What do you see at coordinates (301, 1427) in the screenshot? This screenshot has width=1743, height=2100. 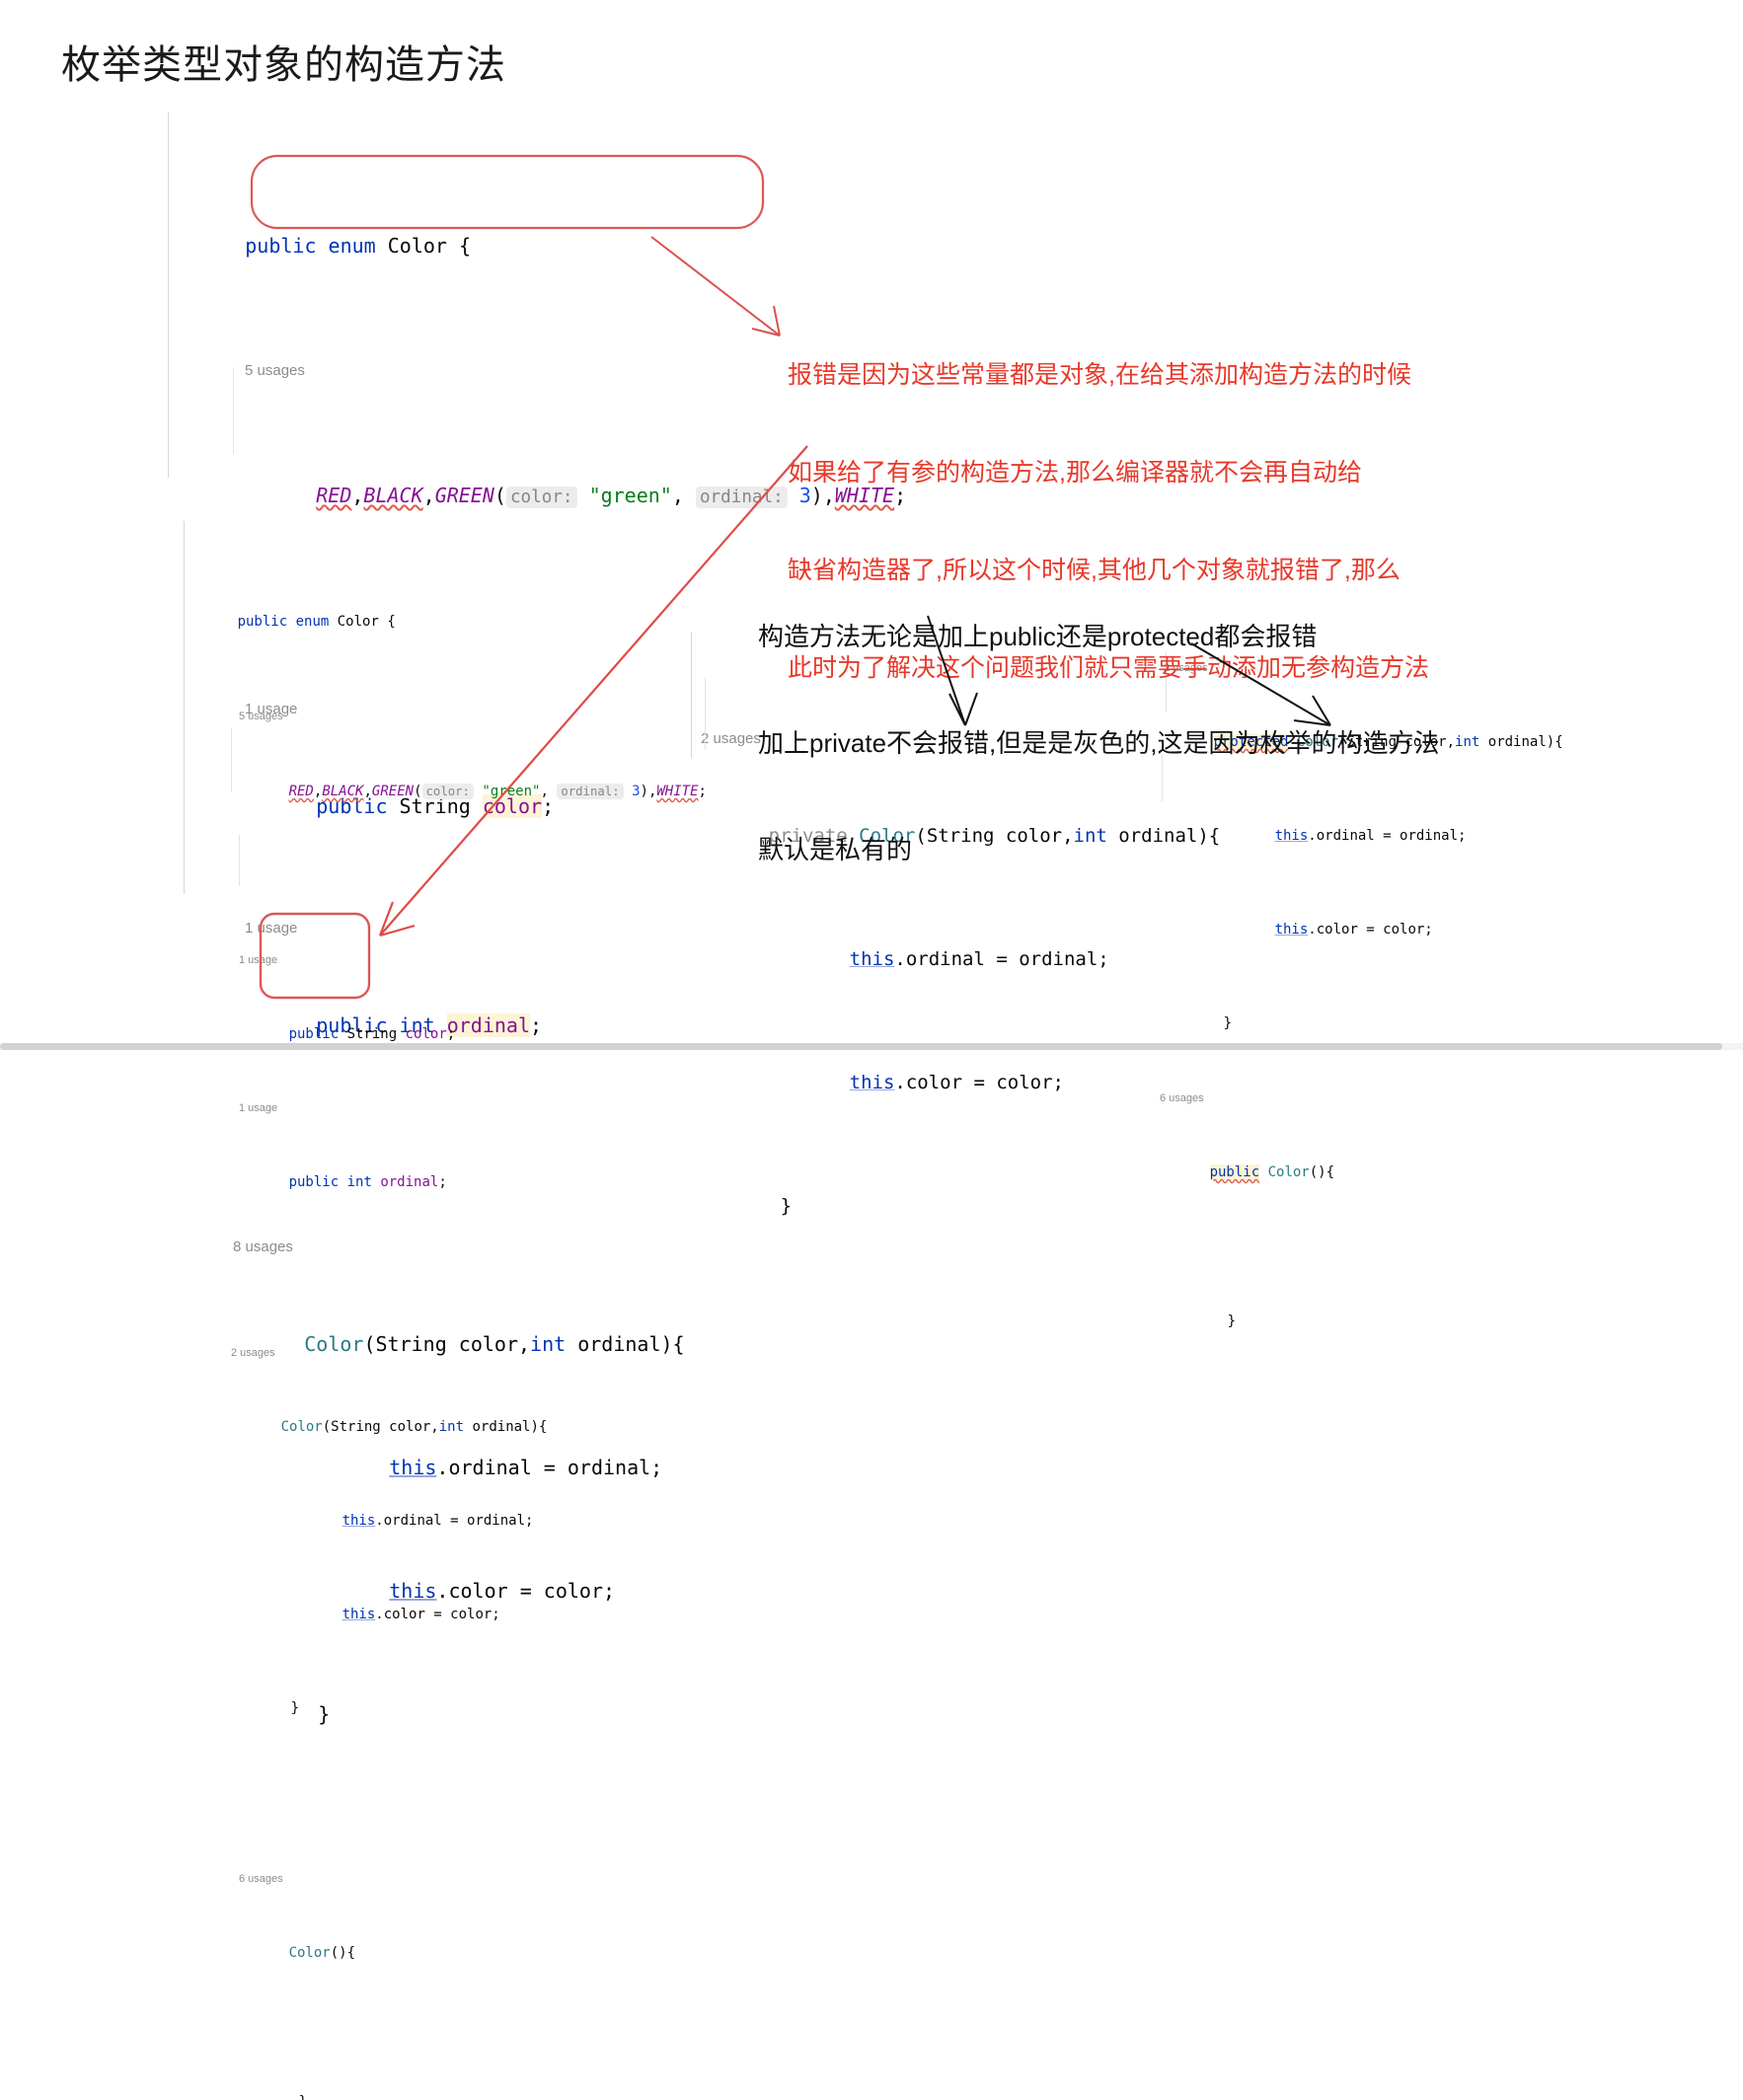 I see `ctor-name-2: Color` at bounding box center [301, 1427].